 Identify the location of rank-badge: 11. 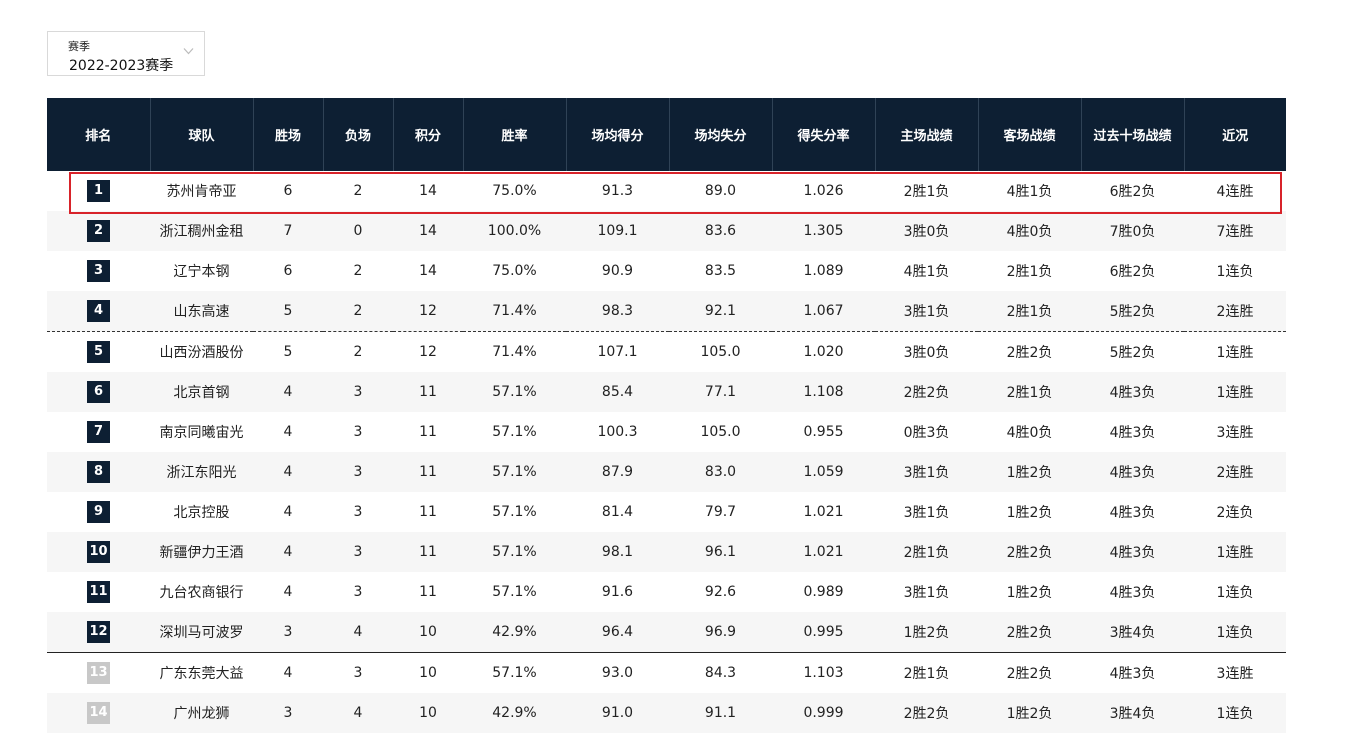
(98, 592).